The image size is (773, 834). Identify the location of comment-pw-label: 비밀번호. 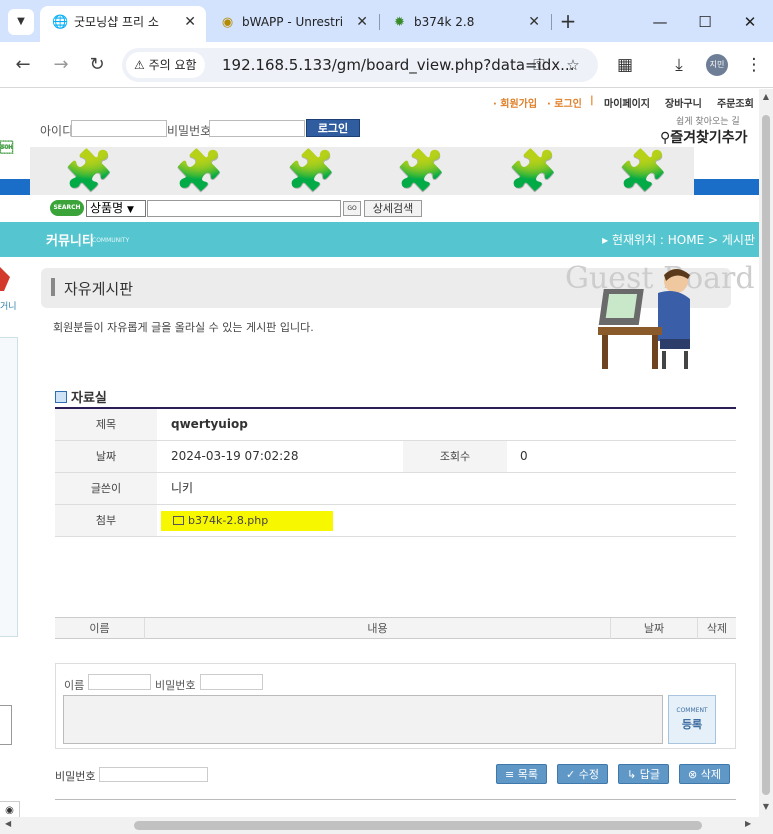
(175, 685).